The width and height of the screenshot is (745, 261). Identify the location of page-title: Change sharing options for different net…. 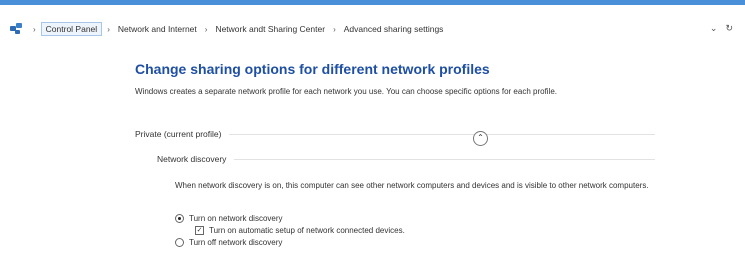
(312, 69).